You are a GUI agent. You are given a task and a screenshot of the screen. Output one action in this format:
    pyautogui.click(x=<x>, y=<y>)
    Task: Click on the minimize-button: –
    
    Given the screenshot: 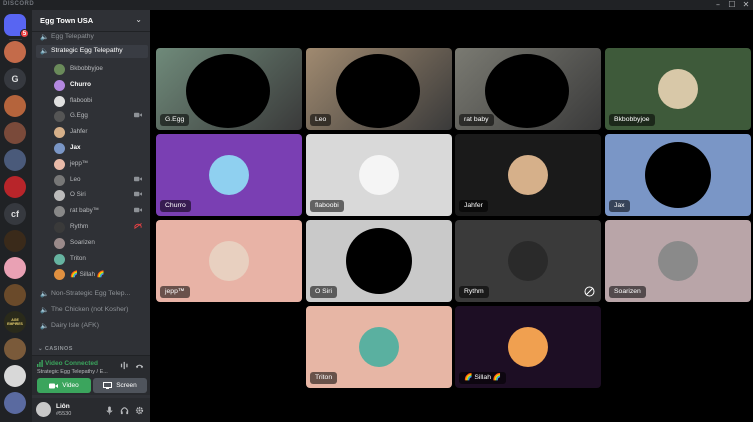 What is the action you would take?
    pyautogui.click(x=718, y=5)
    